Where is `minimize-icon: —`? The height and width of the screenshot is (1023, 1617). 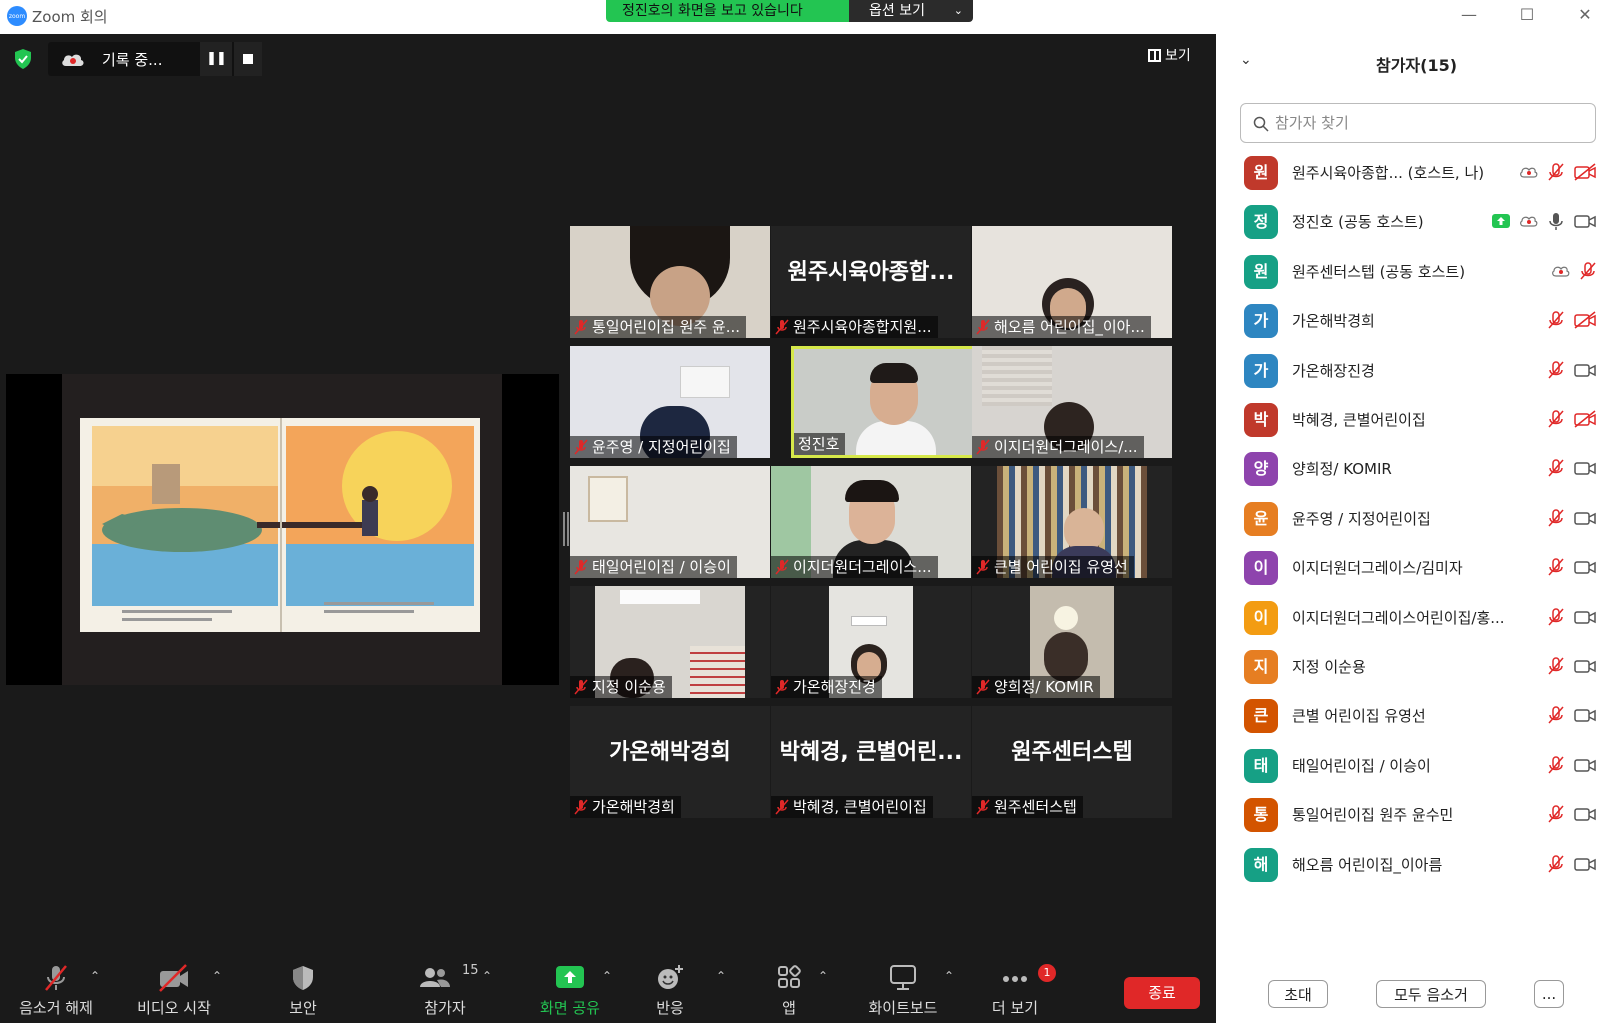
minimize-icon: — is located at coordinates (1469, 15).